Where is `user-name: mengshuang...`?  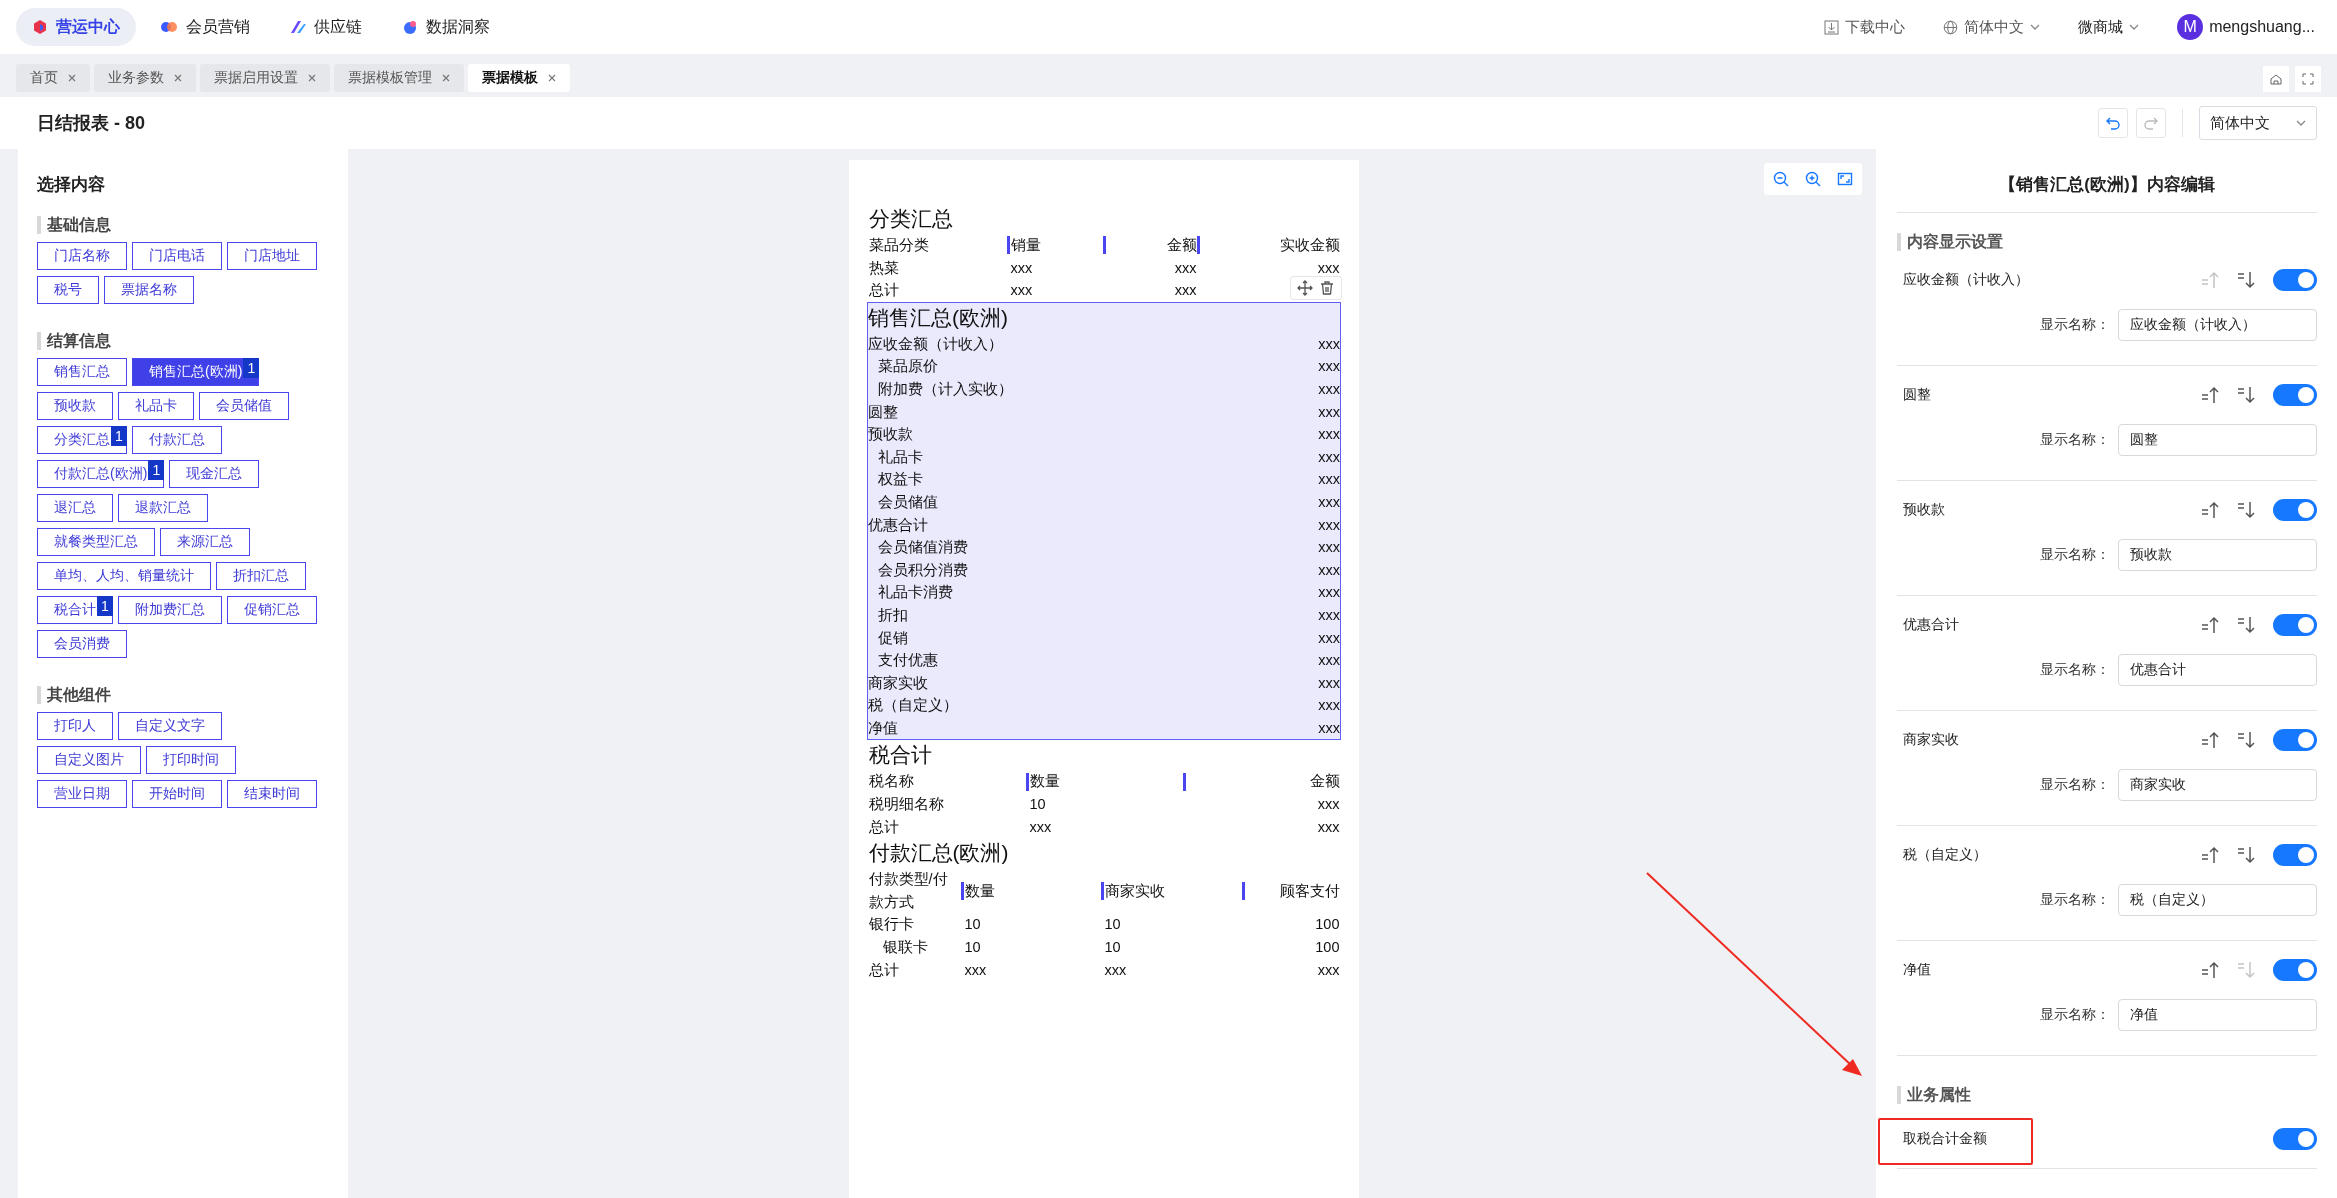
user-name: mengshuang... is located at coordinates (2262, 27).